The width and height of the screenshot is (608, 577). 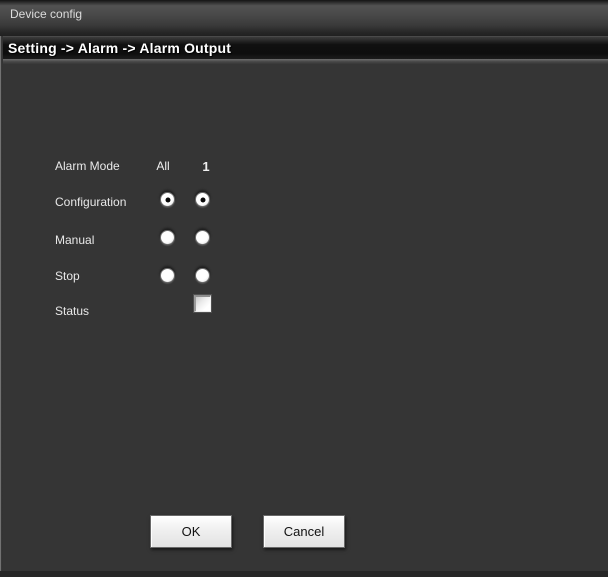 I want to click on window-bottom-edge, so click(x=304, y=574).